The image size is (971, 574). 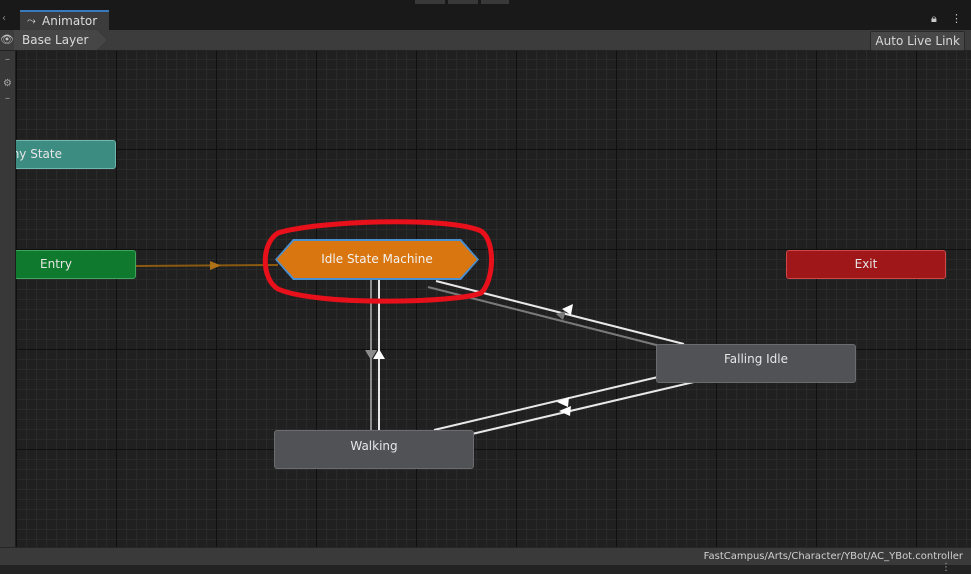 What do you see at coordinates (934, 19) in the screenshot?
I see `lock-icon: 🔒︎` at bounding box center [934, 19].